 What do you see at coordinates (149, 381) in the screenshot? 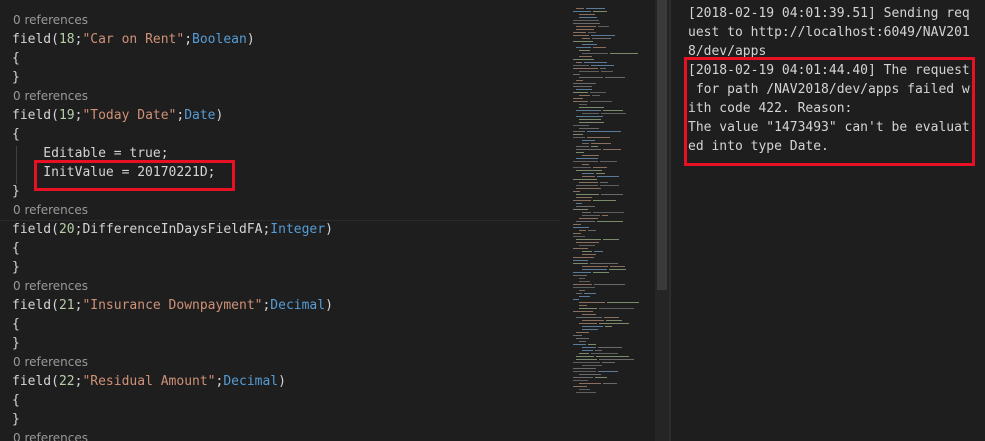
I see `field-name: "Residual Amount"` at bounding box center [149, 381].